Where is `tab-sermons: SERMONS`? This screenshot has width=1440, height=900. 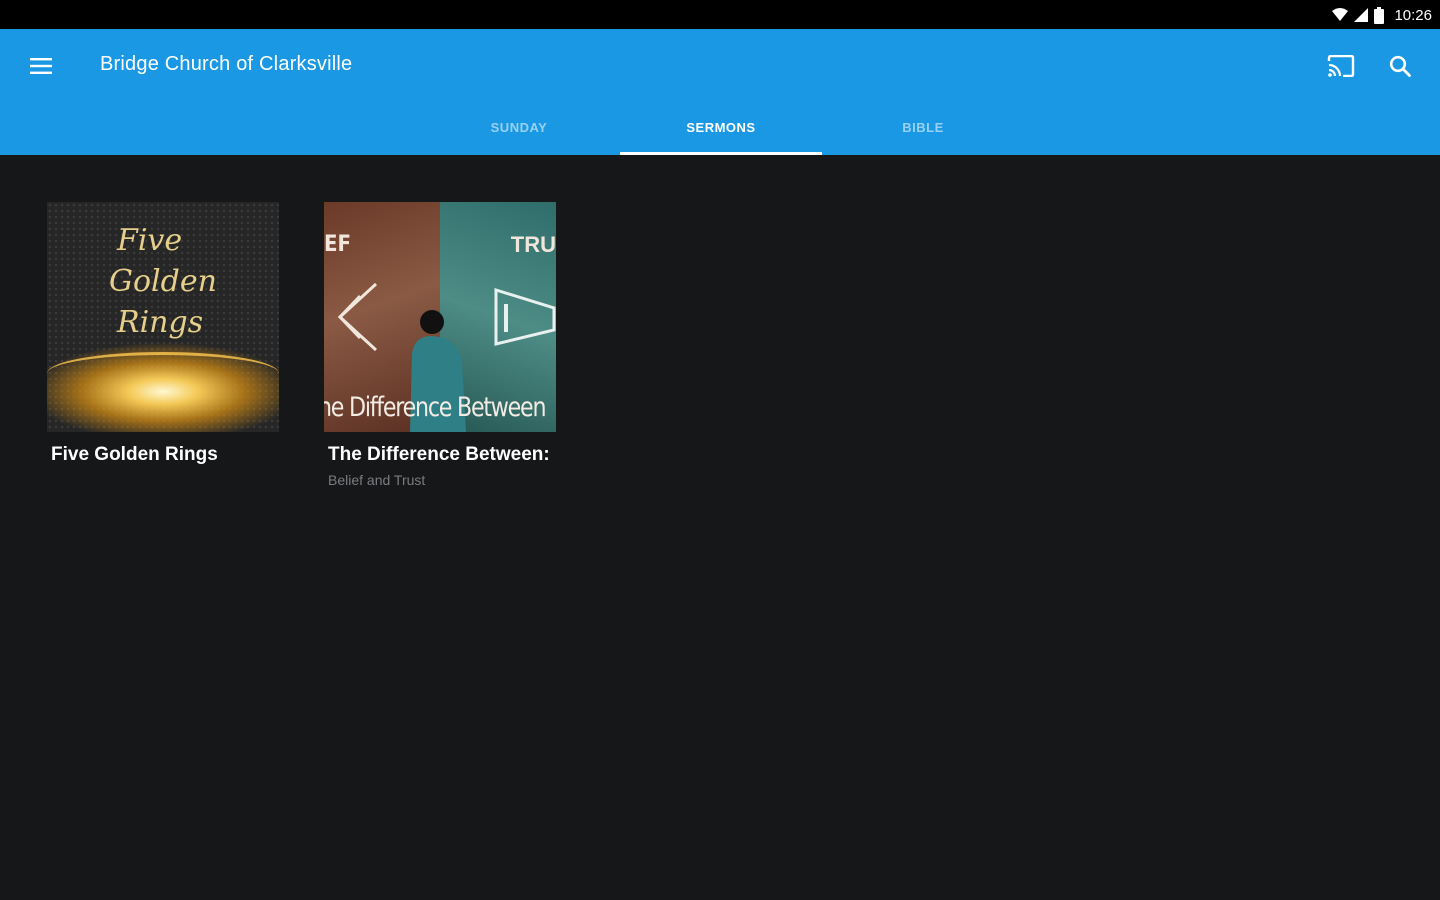 tab-sermons: SERMONS is located at coordinates (721, 127).